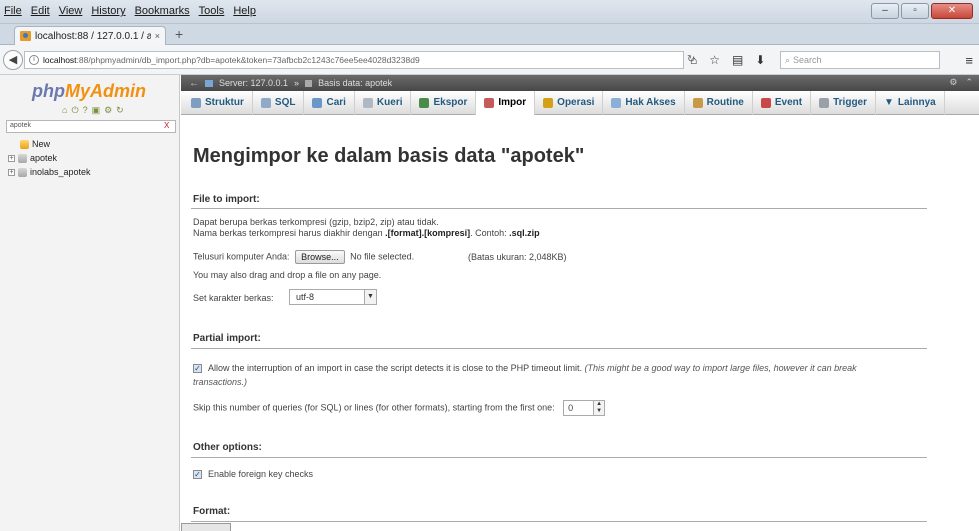 This screenshot has width=979, height=531. I want to click on tree-item-new: New, so click(49, 144).